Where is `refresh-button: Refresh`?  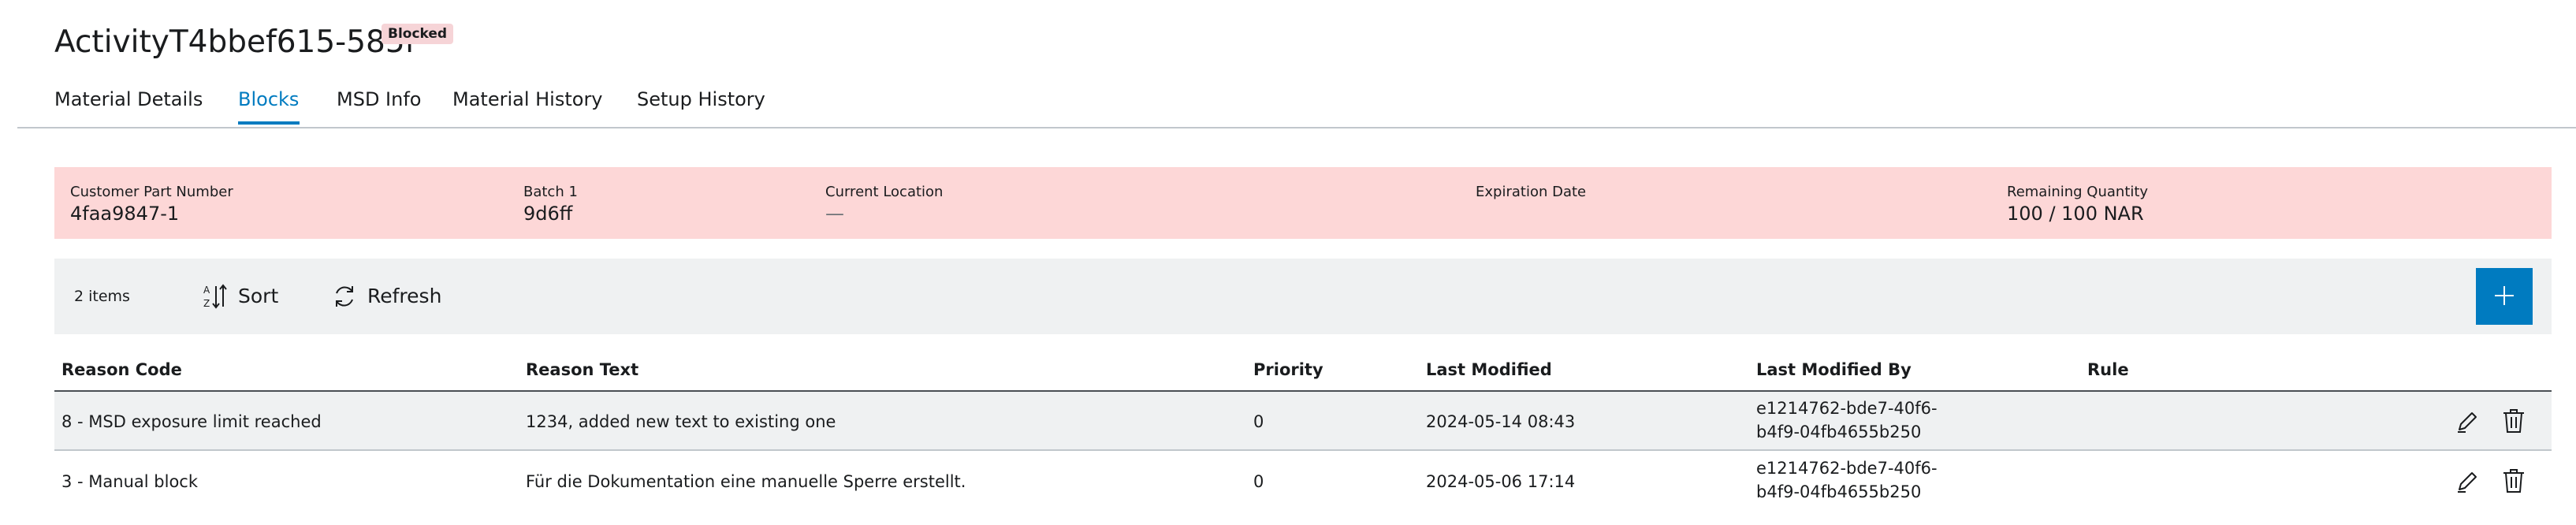
refresh-button: Refresh is located at coordinates (386, 296).